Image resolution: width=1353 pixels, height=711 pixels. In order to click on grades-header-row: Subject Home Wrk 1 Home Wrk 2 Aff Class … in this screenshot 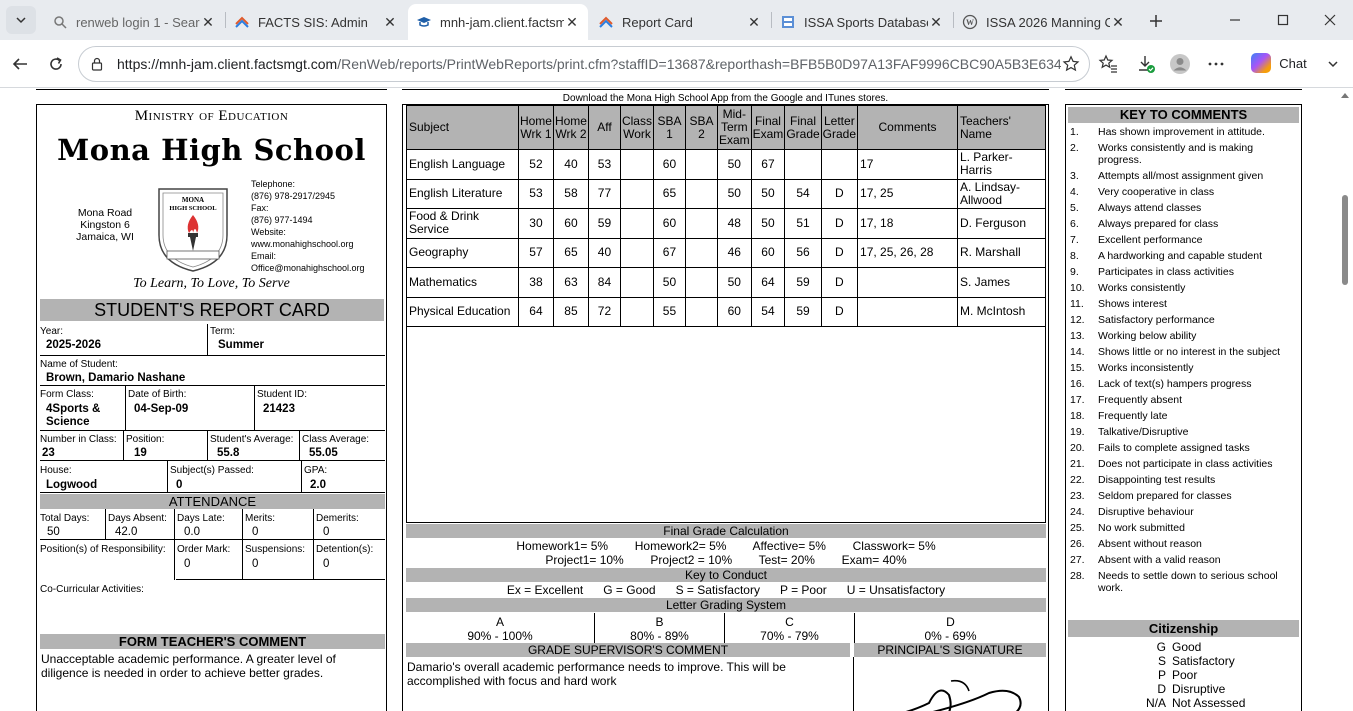, I will do `click(726, 127)`.